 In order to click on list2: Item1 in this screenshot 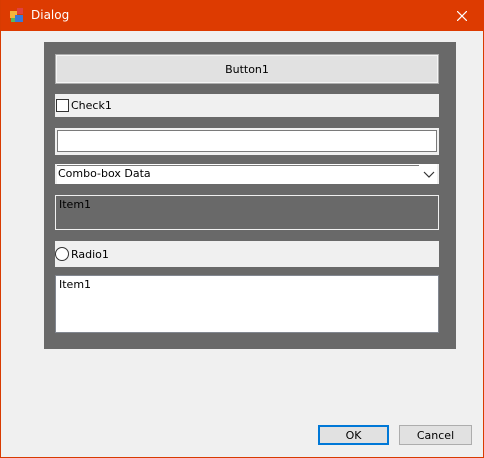, I will do `click(247, 304)`.